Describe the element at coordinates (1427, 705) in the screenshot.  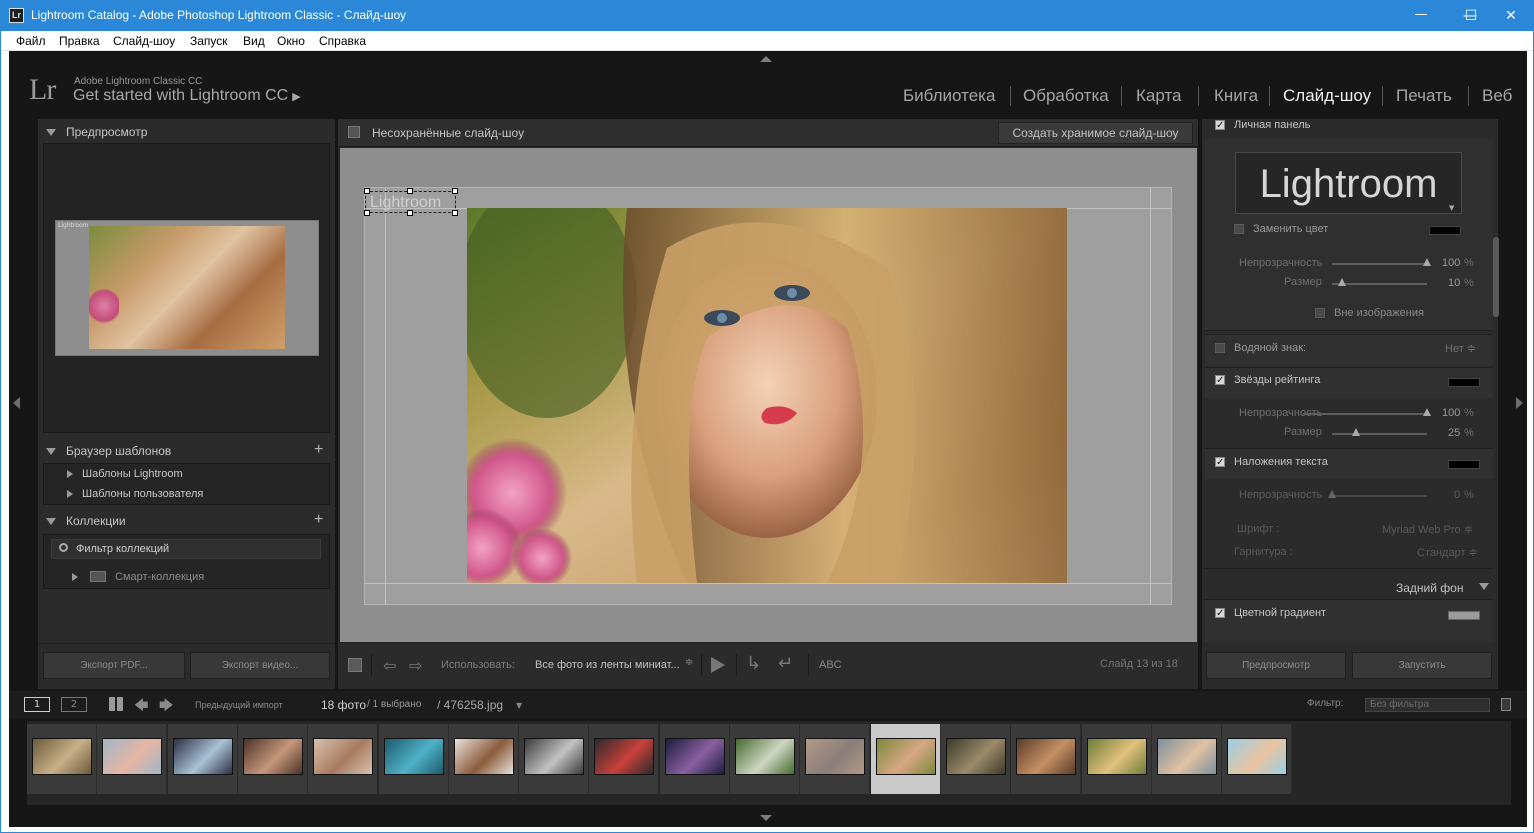
I see `filter-dropdown: Без фильтра` at that location.